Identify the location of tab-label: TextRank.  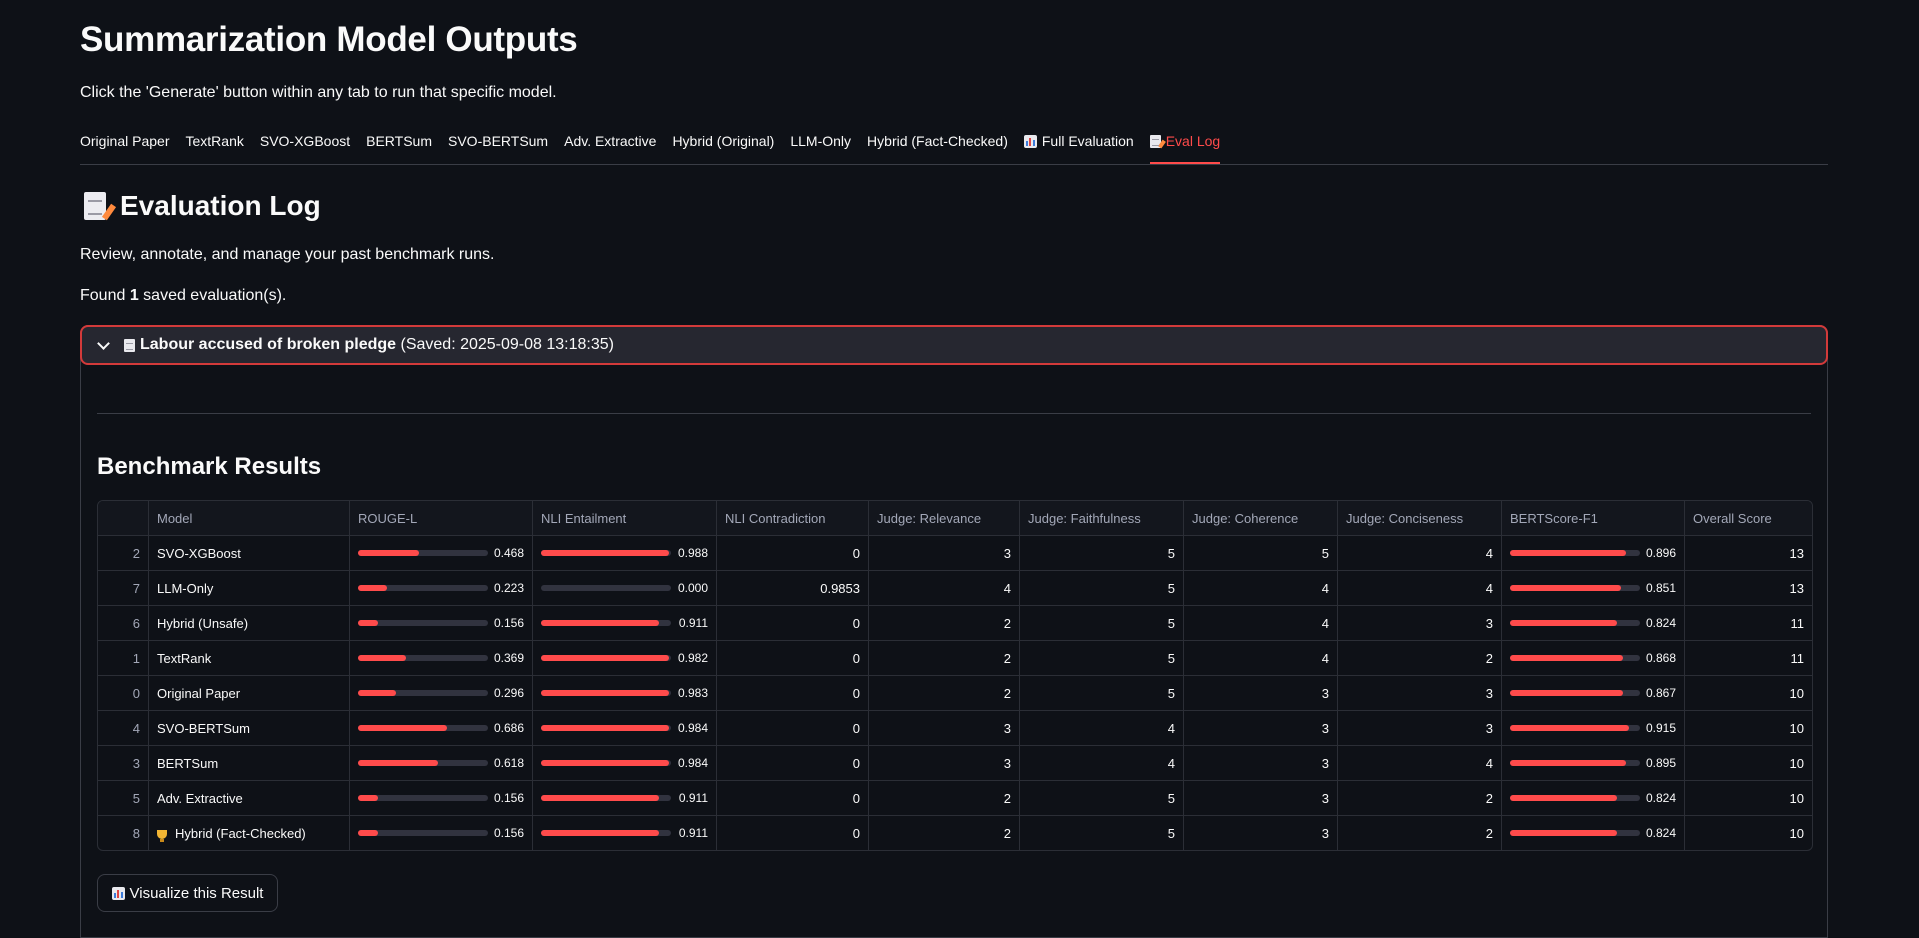
(214, 141).